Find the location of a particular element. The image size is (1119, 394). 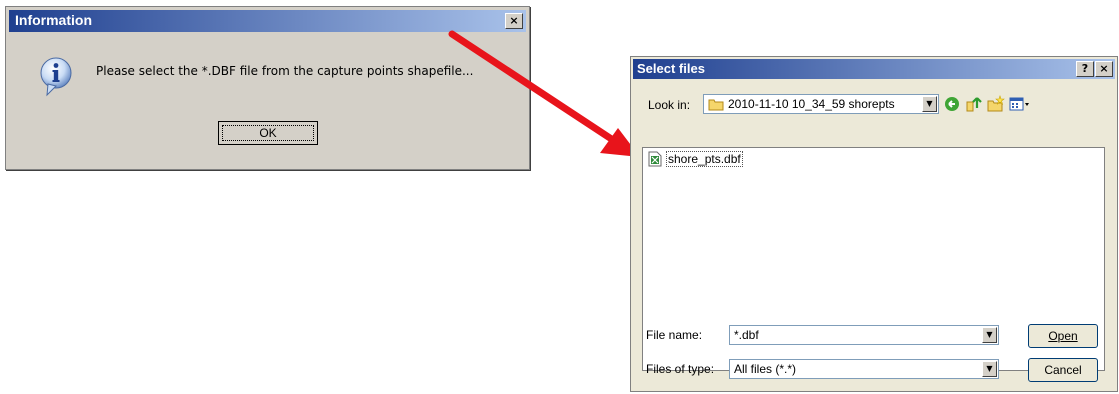

back-icon is located at coordinates (952, 104).